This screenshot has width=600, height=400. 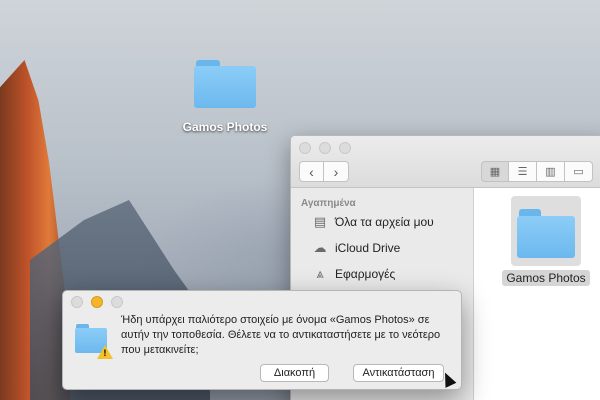 I want to click on cancel-button: Διακοπή, so click(x=294, y=373).